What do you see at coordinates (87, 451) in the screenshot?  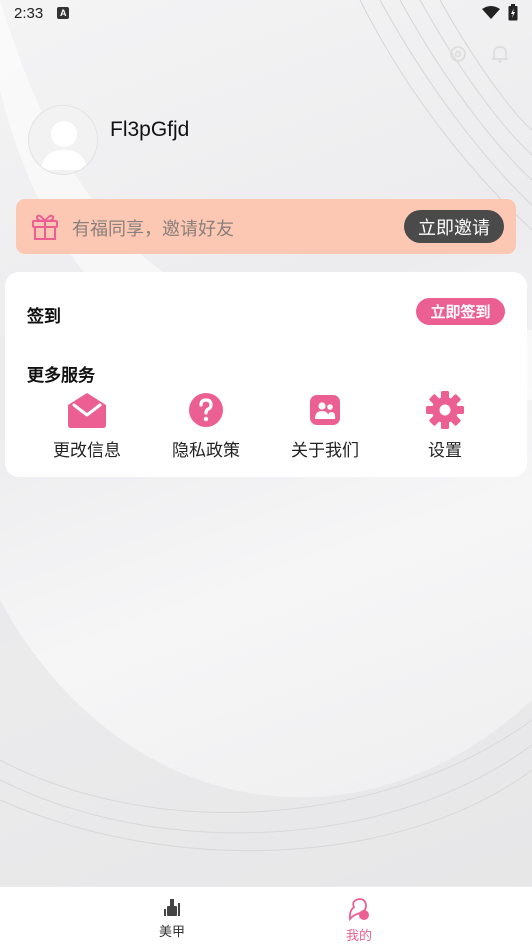 I see `service-label: 更改信息` at bounding box center [87, 451].